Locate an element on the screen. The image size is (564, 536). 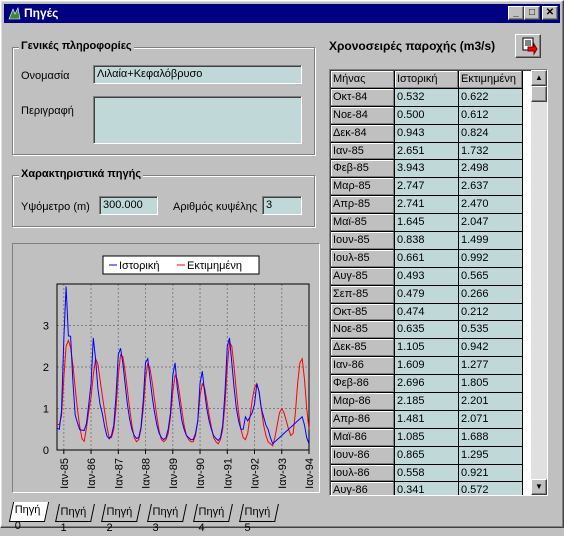
cell-number-field: 3 is located at coordinates (282, 205).